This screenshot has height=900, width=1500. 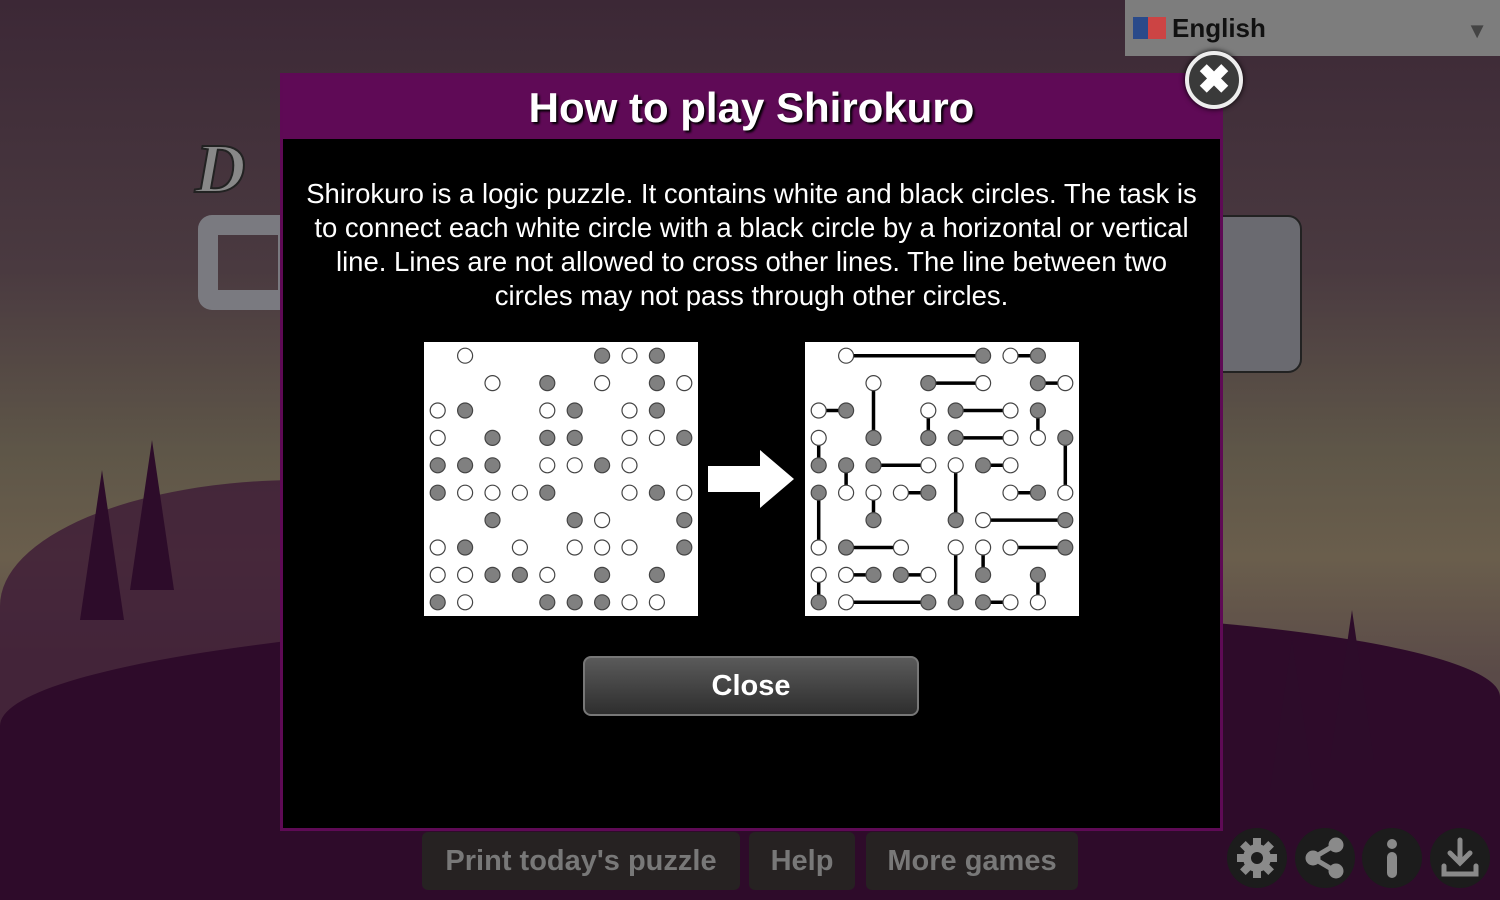 I want to click on uk-flag-icon, so click(x=1149, y=28).